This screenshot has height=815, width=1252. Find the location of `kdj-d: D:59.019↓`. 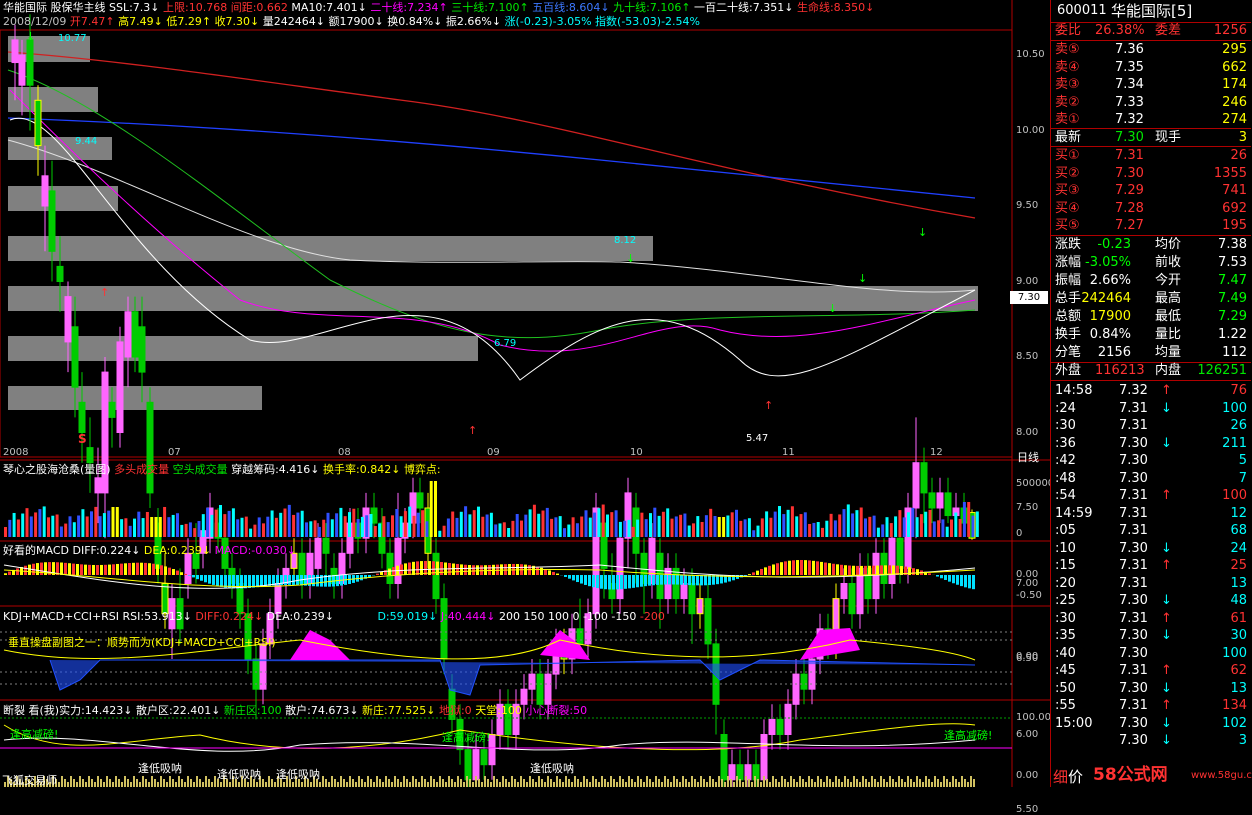

kdj-d: D:59.019↓ is located at coordinates (407, 616).